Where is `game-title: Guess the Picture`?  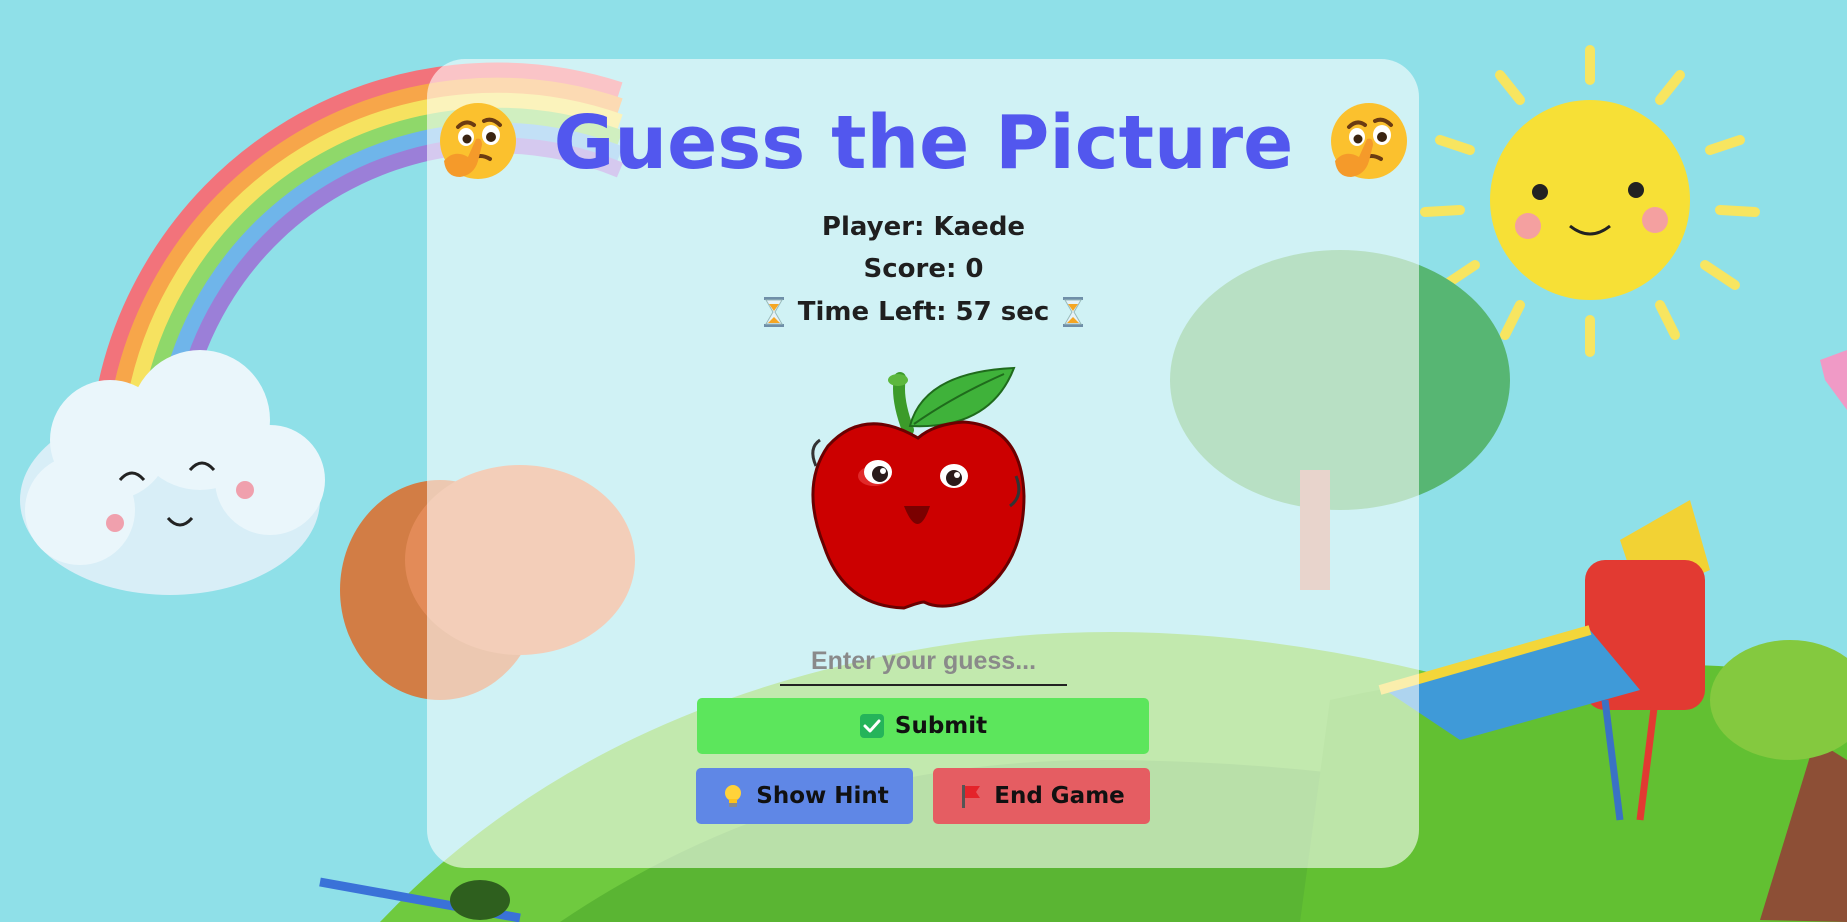
game-title: Guess the Picture is located at coordinates (923, 143).